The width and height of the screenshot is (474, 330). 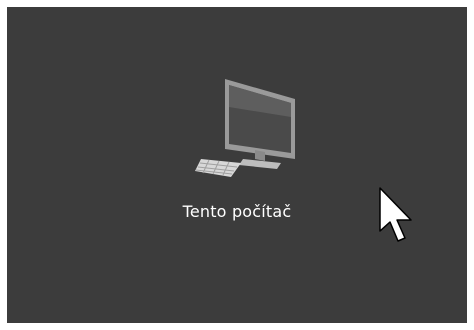 What do you see at coordinates (395, 214) in the screenshot?
I see `mouse-pointer-icon` at bounding box center [395, 214].